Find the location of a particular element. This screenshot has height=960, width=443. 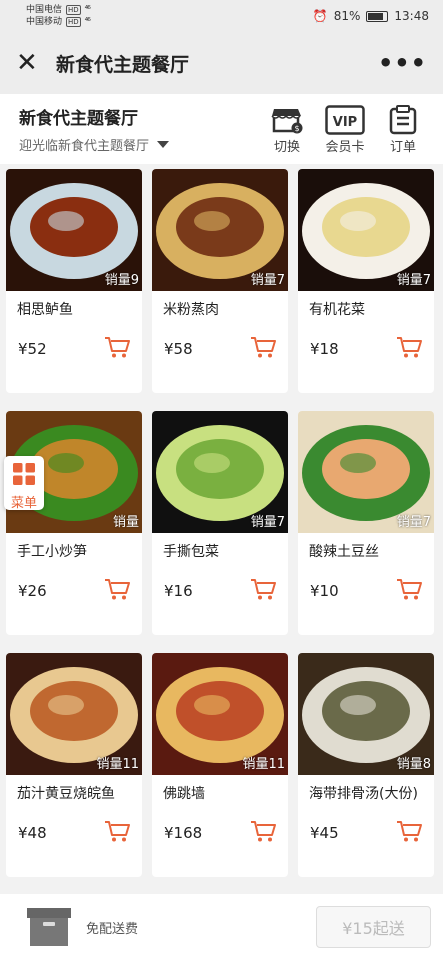

minimum-order-button: ¥15起送 is located at coordinates (373, 927).